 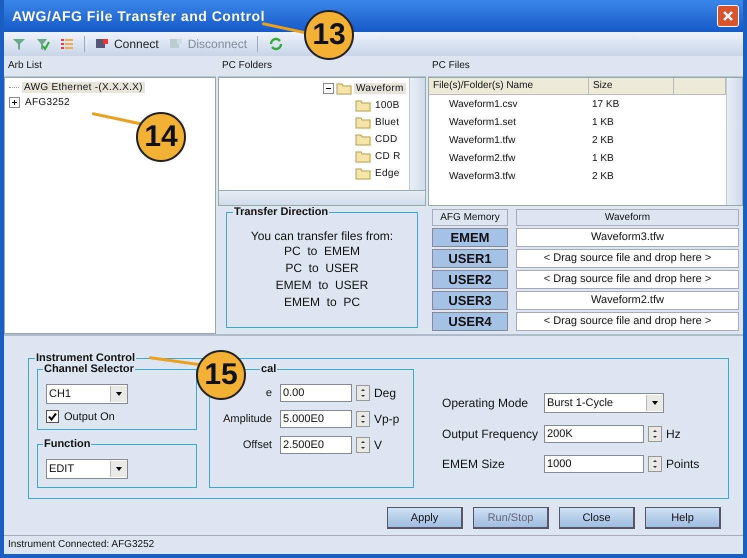 I want to click on info-text: You can transfer files from:, so click(x=322, y=236).